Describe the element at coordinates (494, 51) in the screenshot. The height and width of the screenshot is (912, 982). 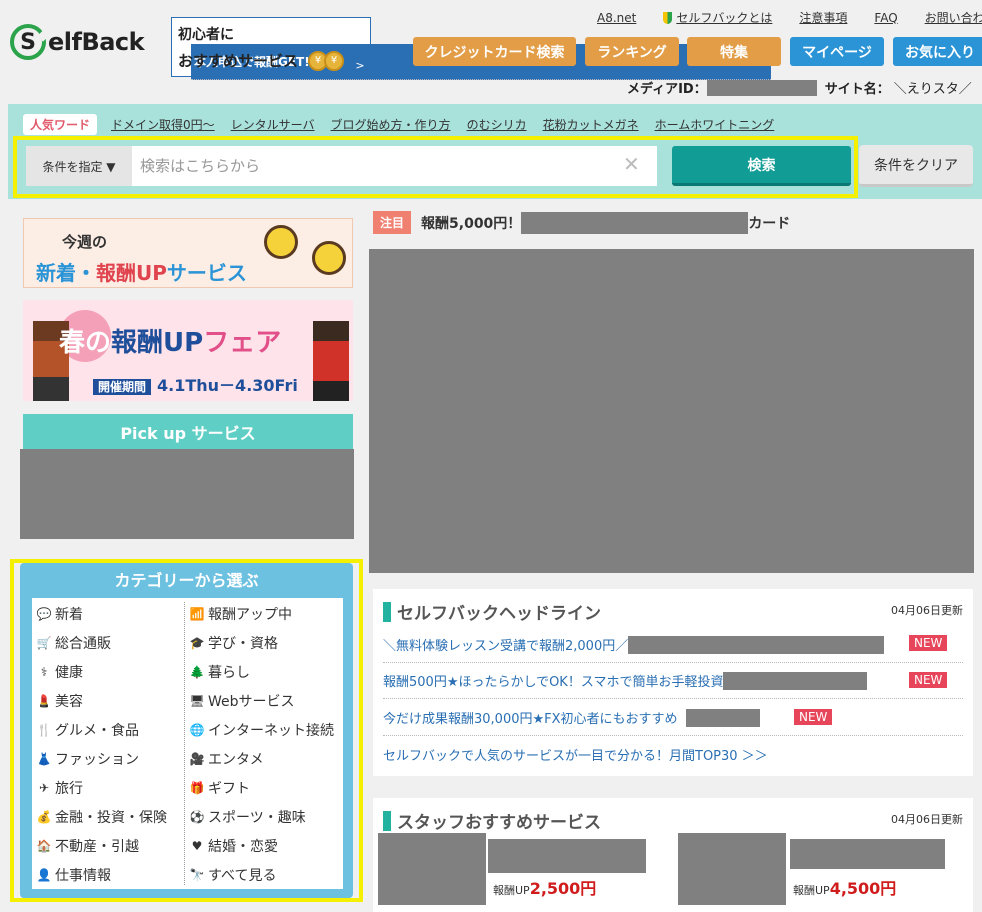
I see `nav-credit-card-search: クレジットカード検索` at that location.